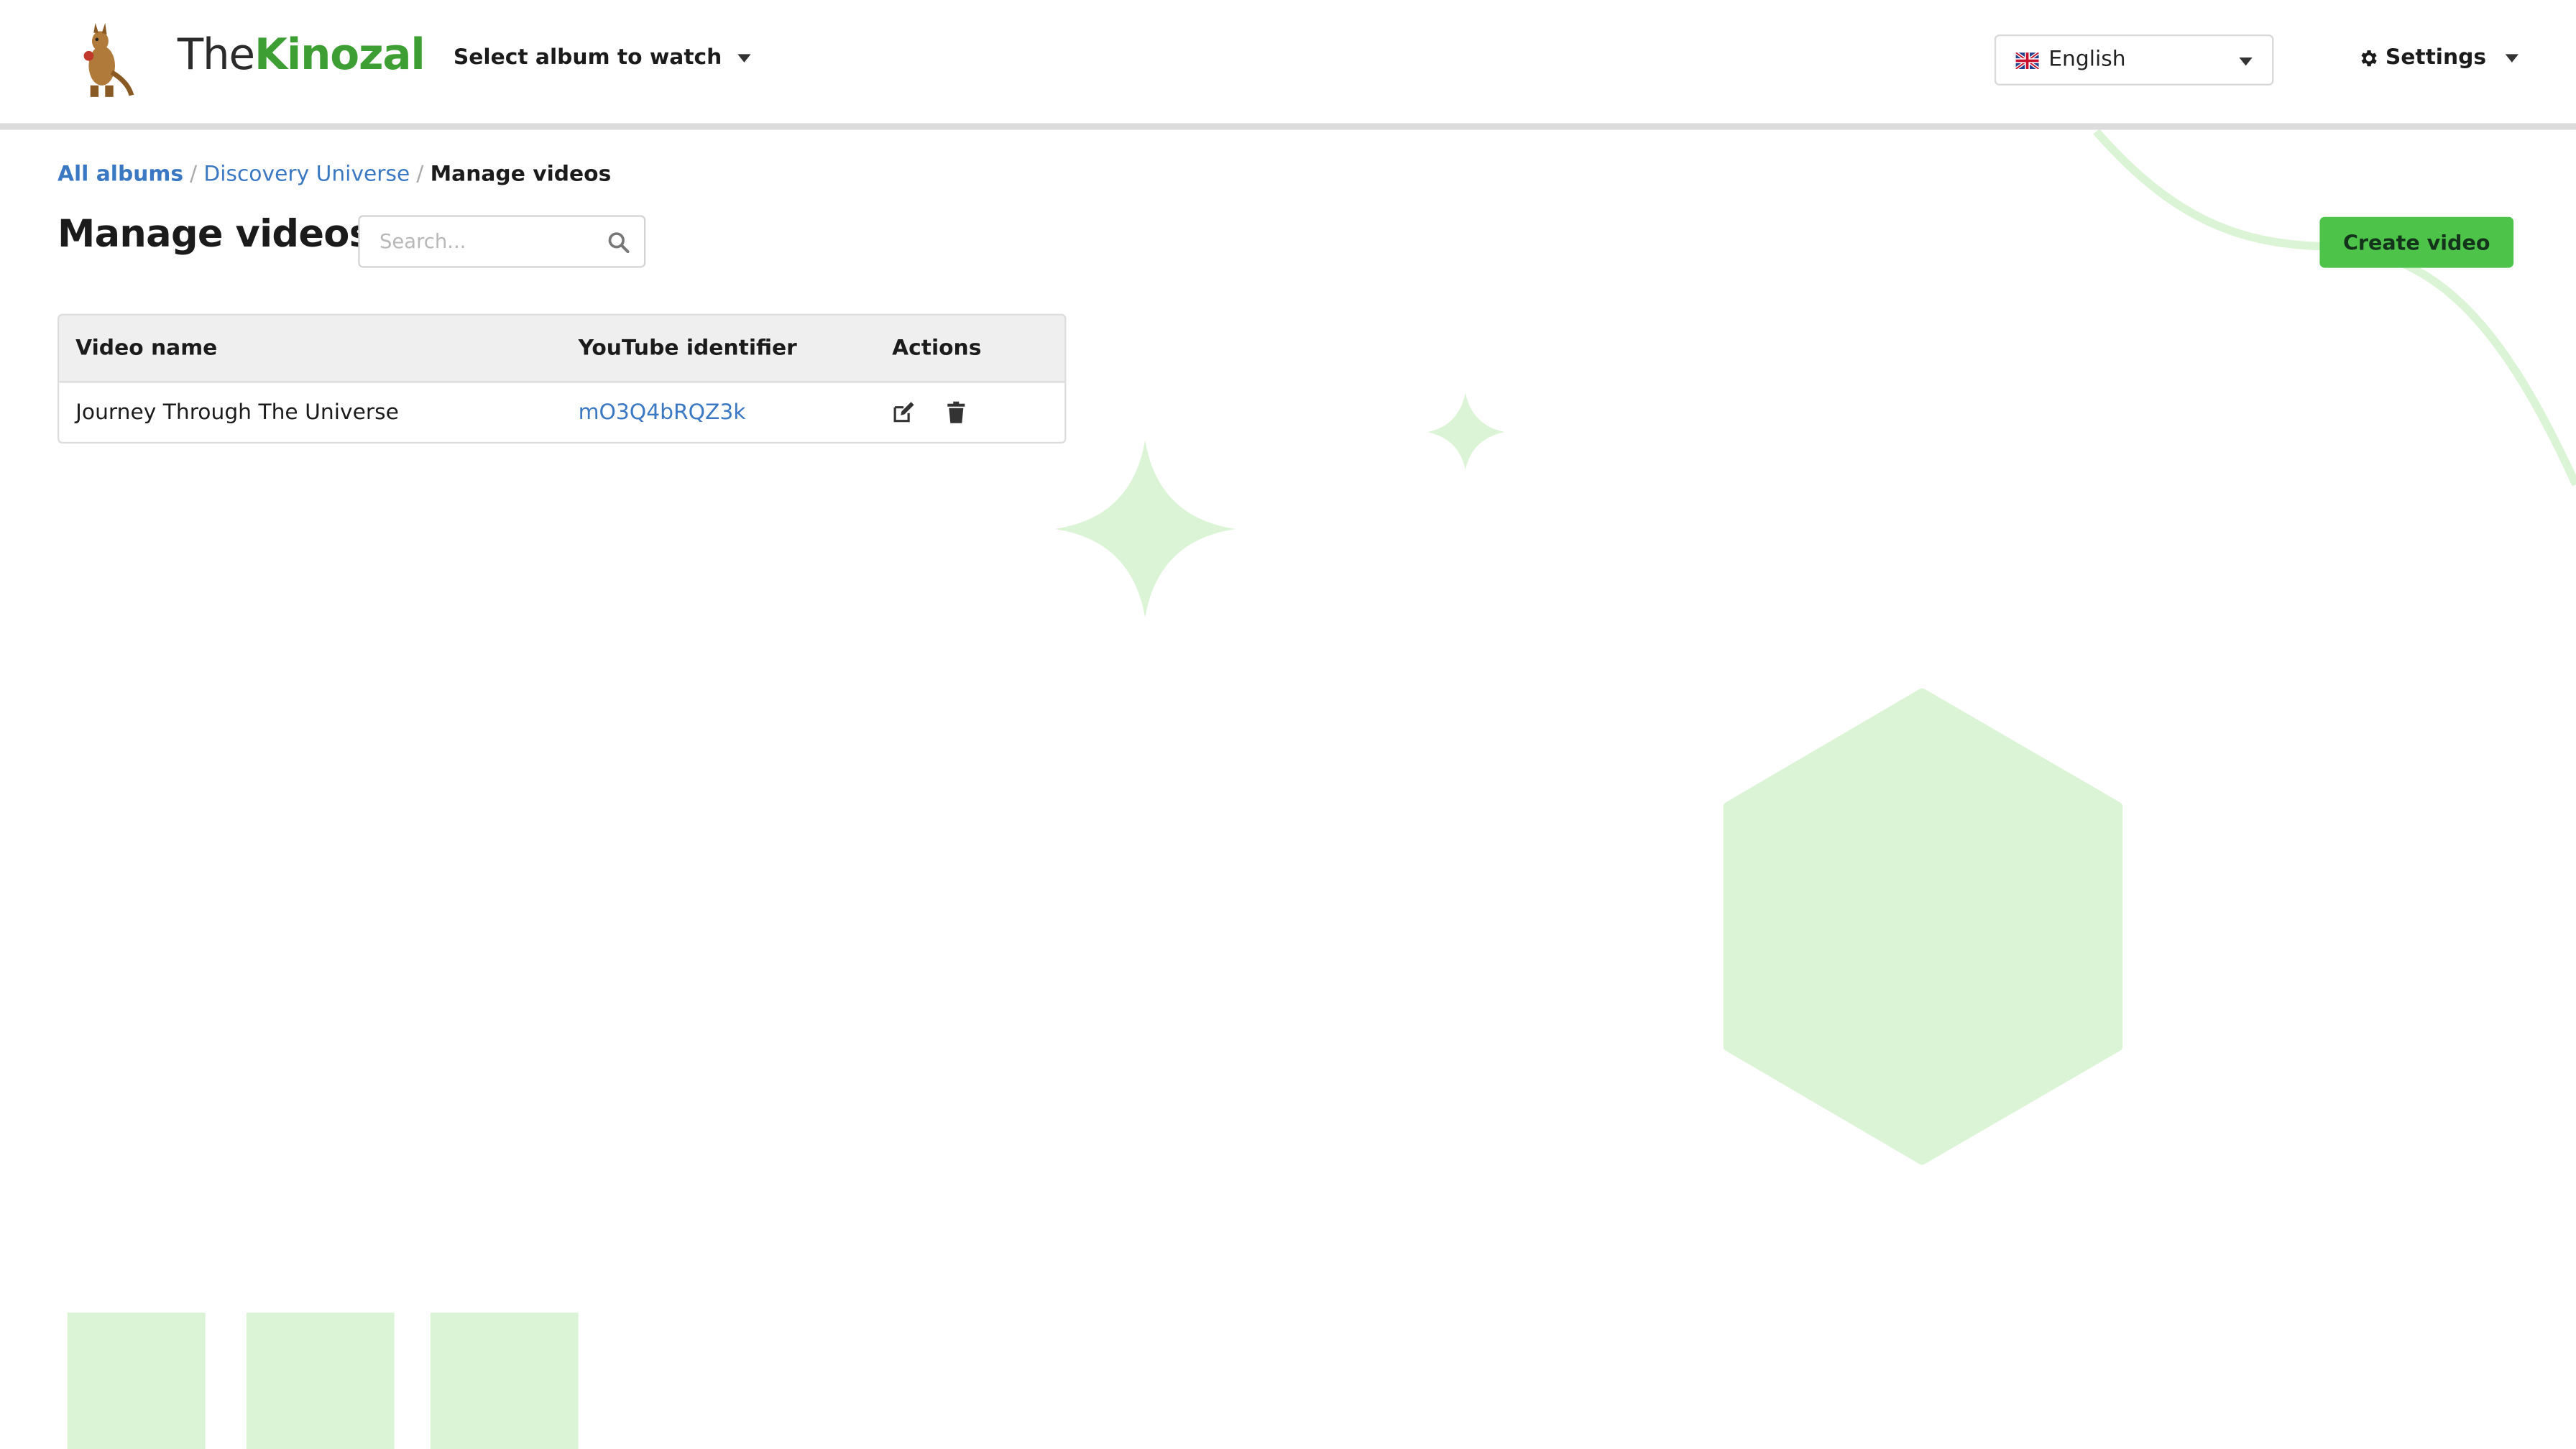  I want to click on actions-cell, so click(969, 411).